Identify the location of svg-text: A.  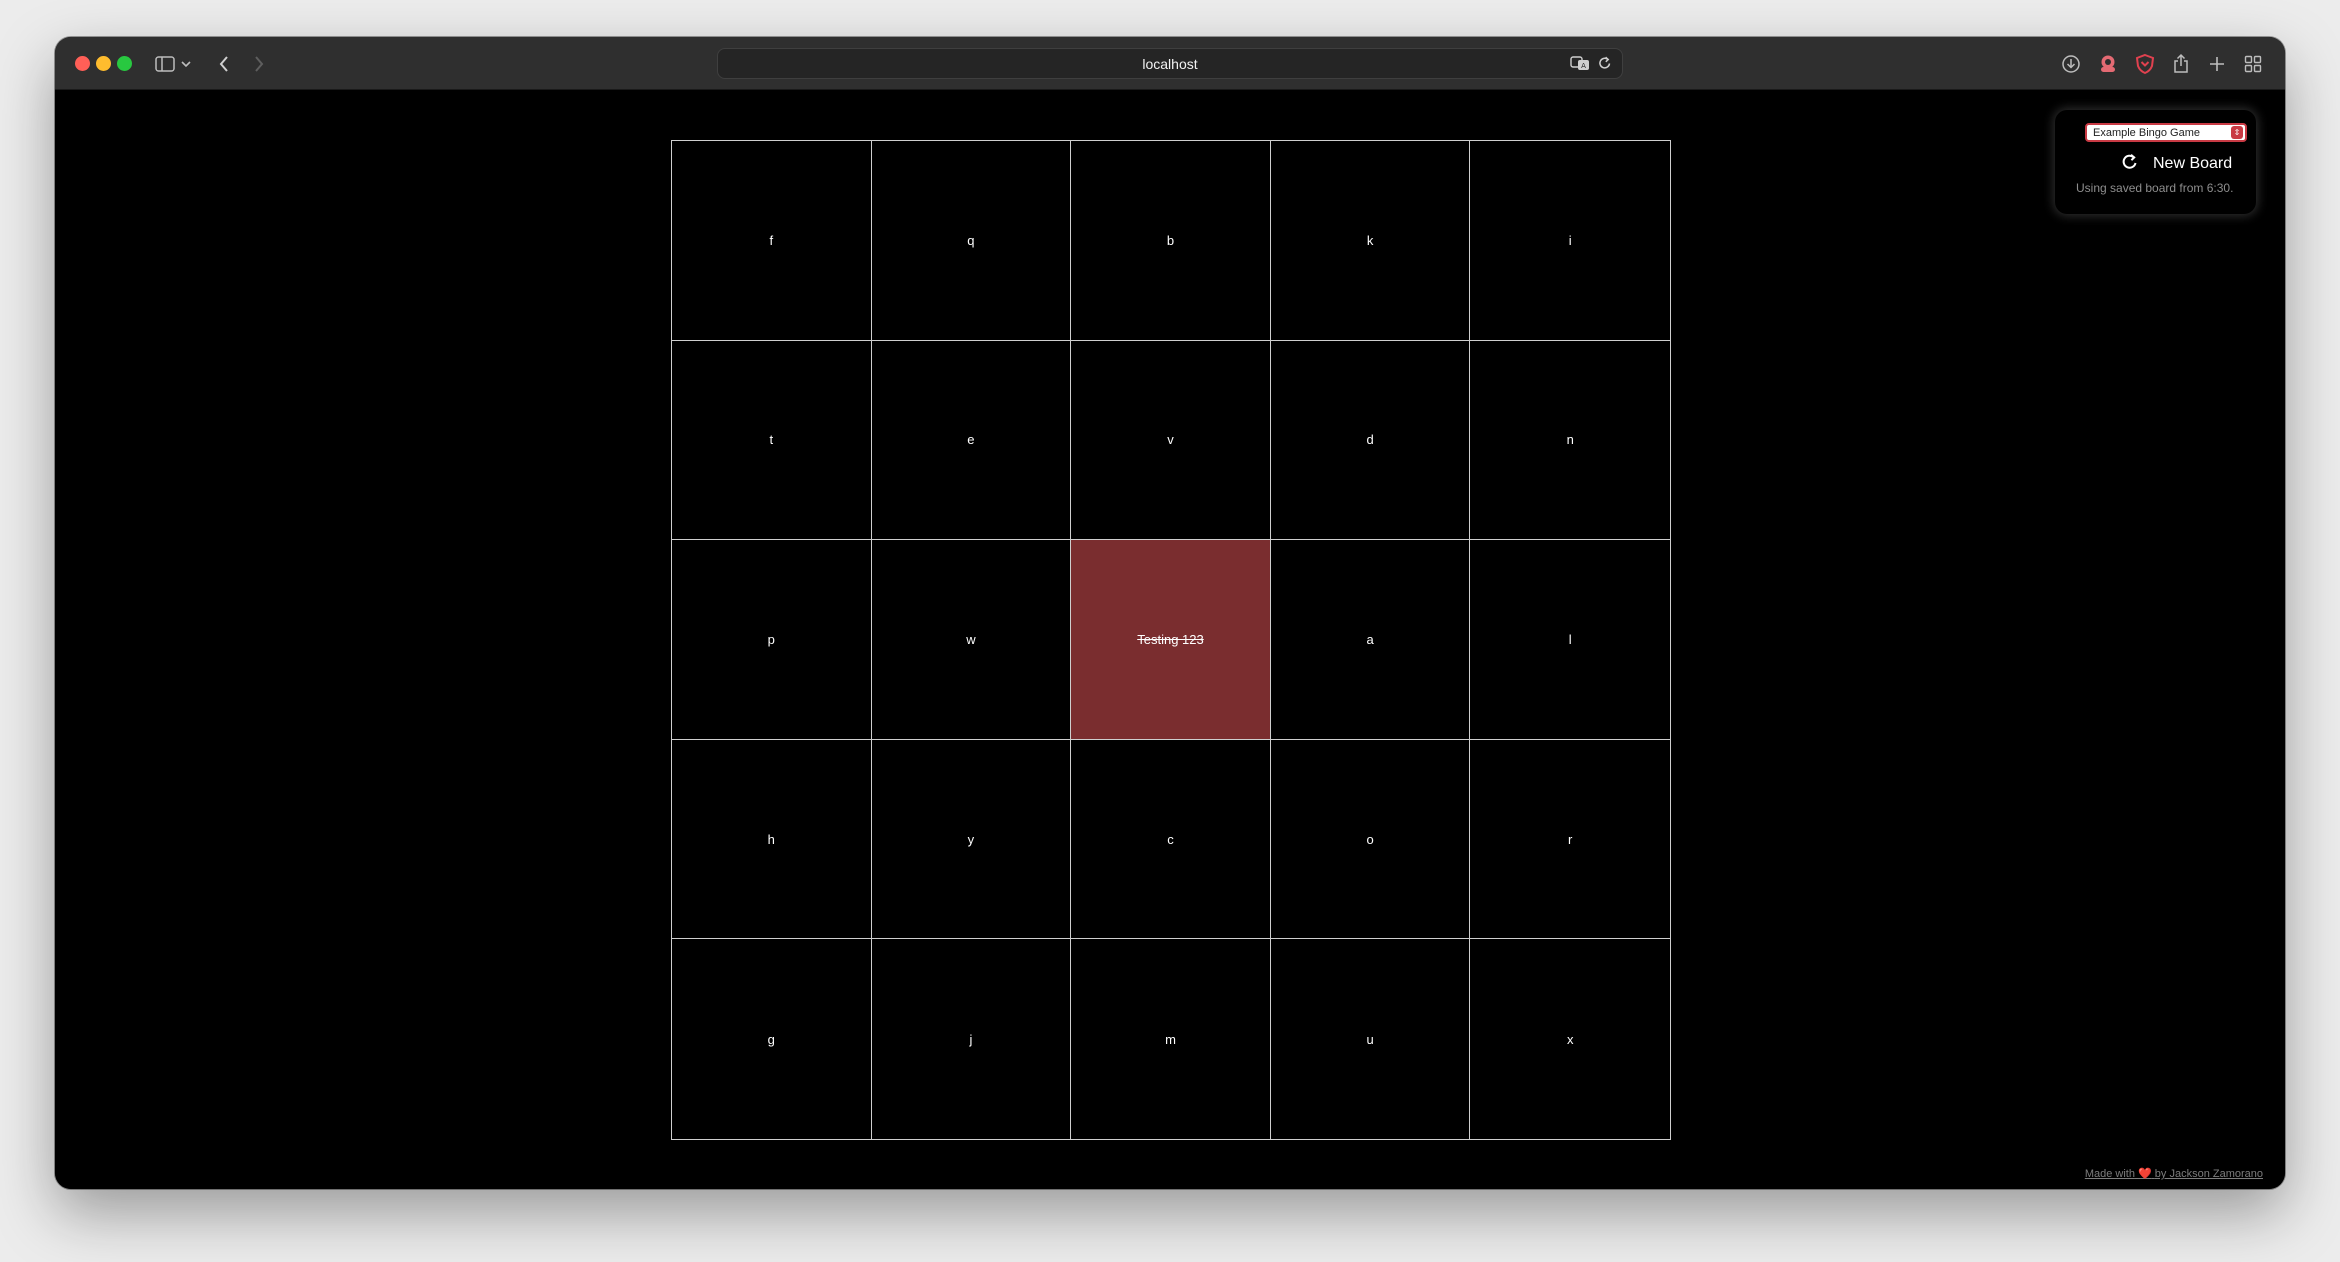
(1583, 66).